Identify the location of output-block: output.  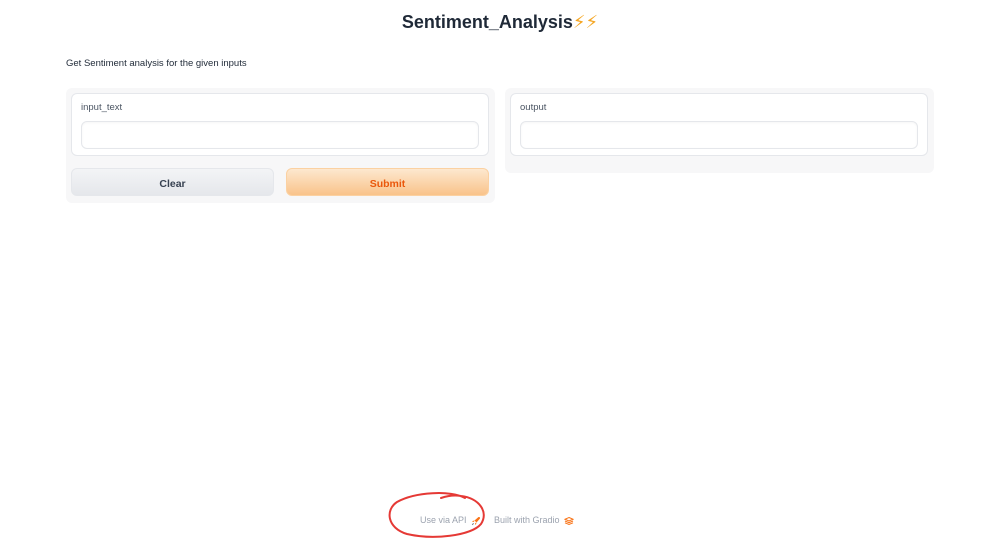
(719, 124).